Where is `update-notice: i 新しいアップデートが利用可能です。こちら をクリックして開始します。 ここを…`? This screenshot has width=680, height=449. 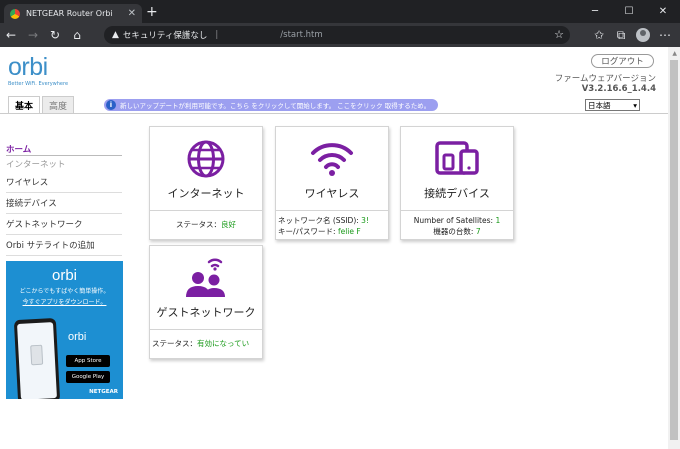 update-notice: i 新しいアップデートが利用可能です。こちら をクリックして開始します。 ここを… is located at coordinates (271, 105).